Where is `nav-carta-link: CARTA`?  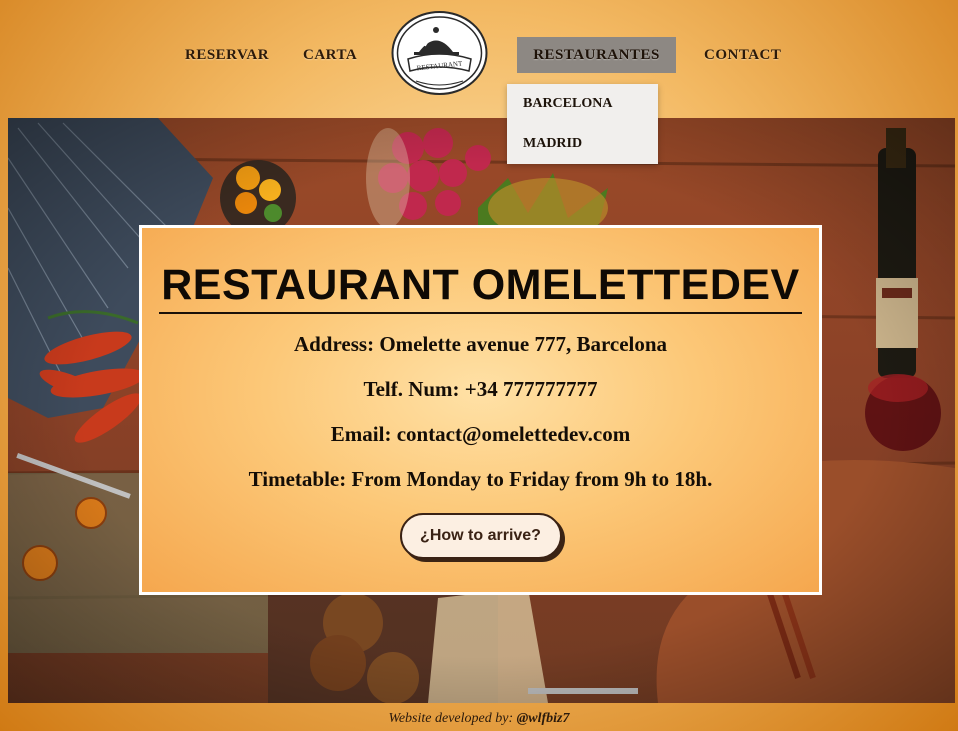 nav-carta-link: CARTA is located at coordinates (330, 55).